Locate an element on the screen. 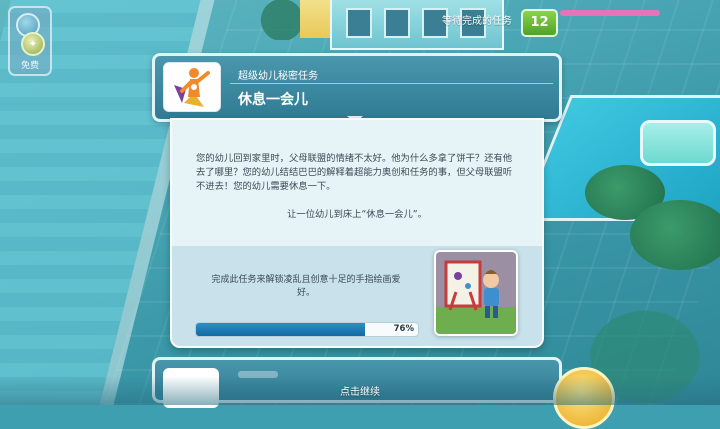  task-category: 超级幼儿秘密任务 is located at coordinates (278, 76).